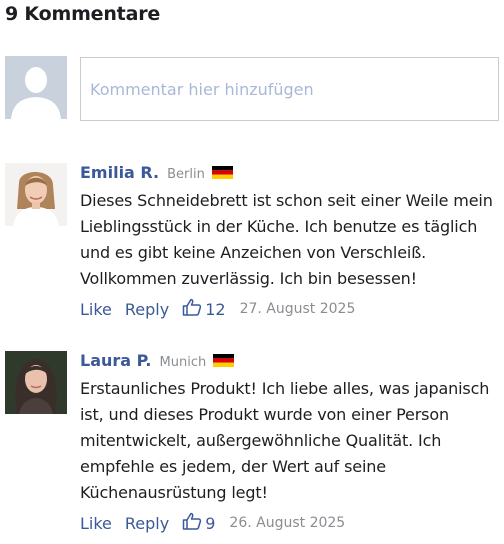  What do you see at coordinates (297, 309) in the screenshot?
I see `comment-date: 27. August 2025` at bounding box center [297, 309].